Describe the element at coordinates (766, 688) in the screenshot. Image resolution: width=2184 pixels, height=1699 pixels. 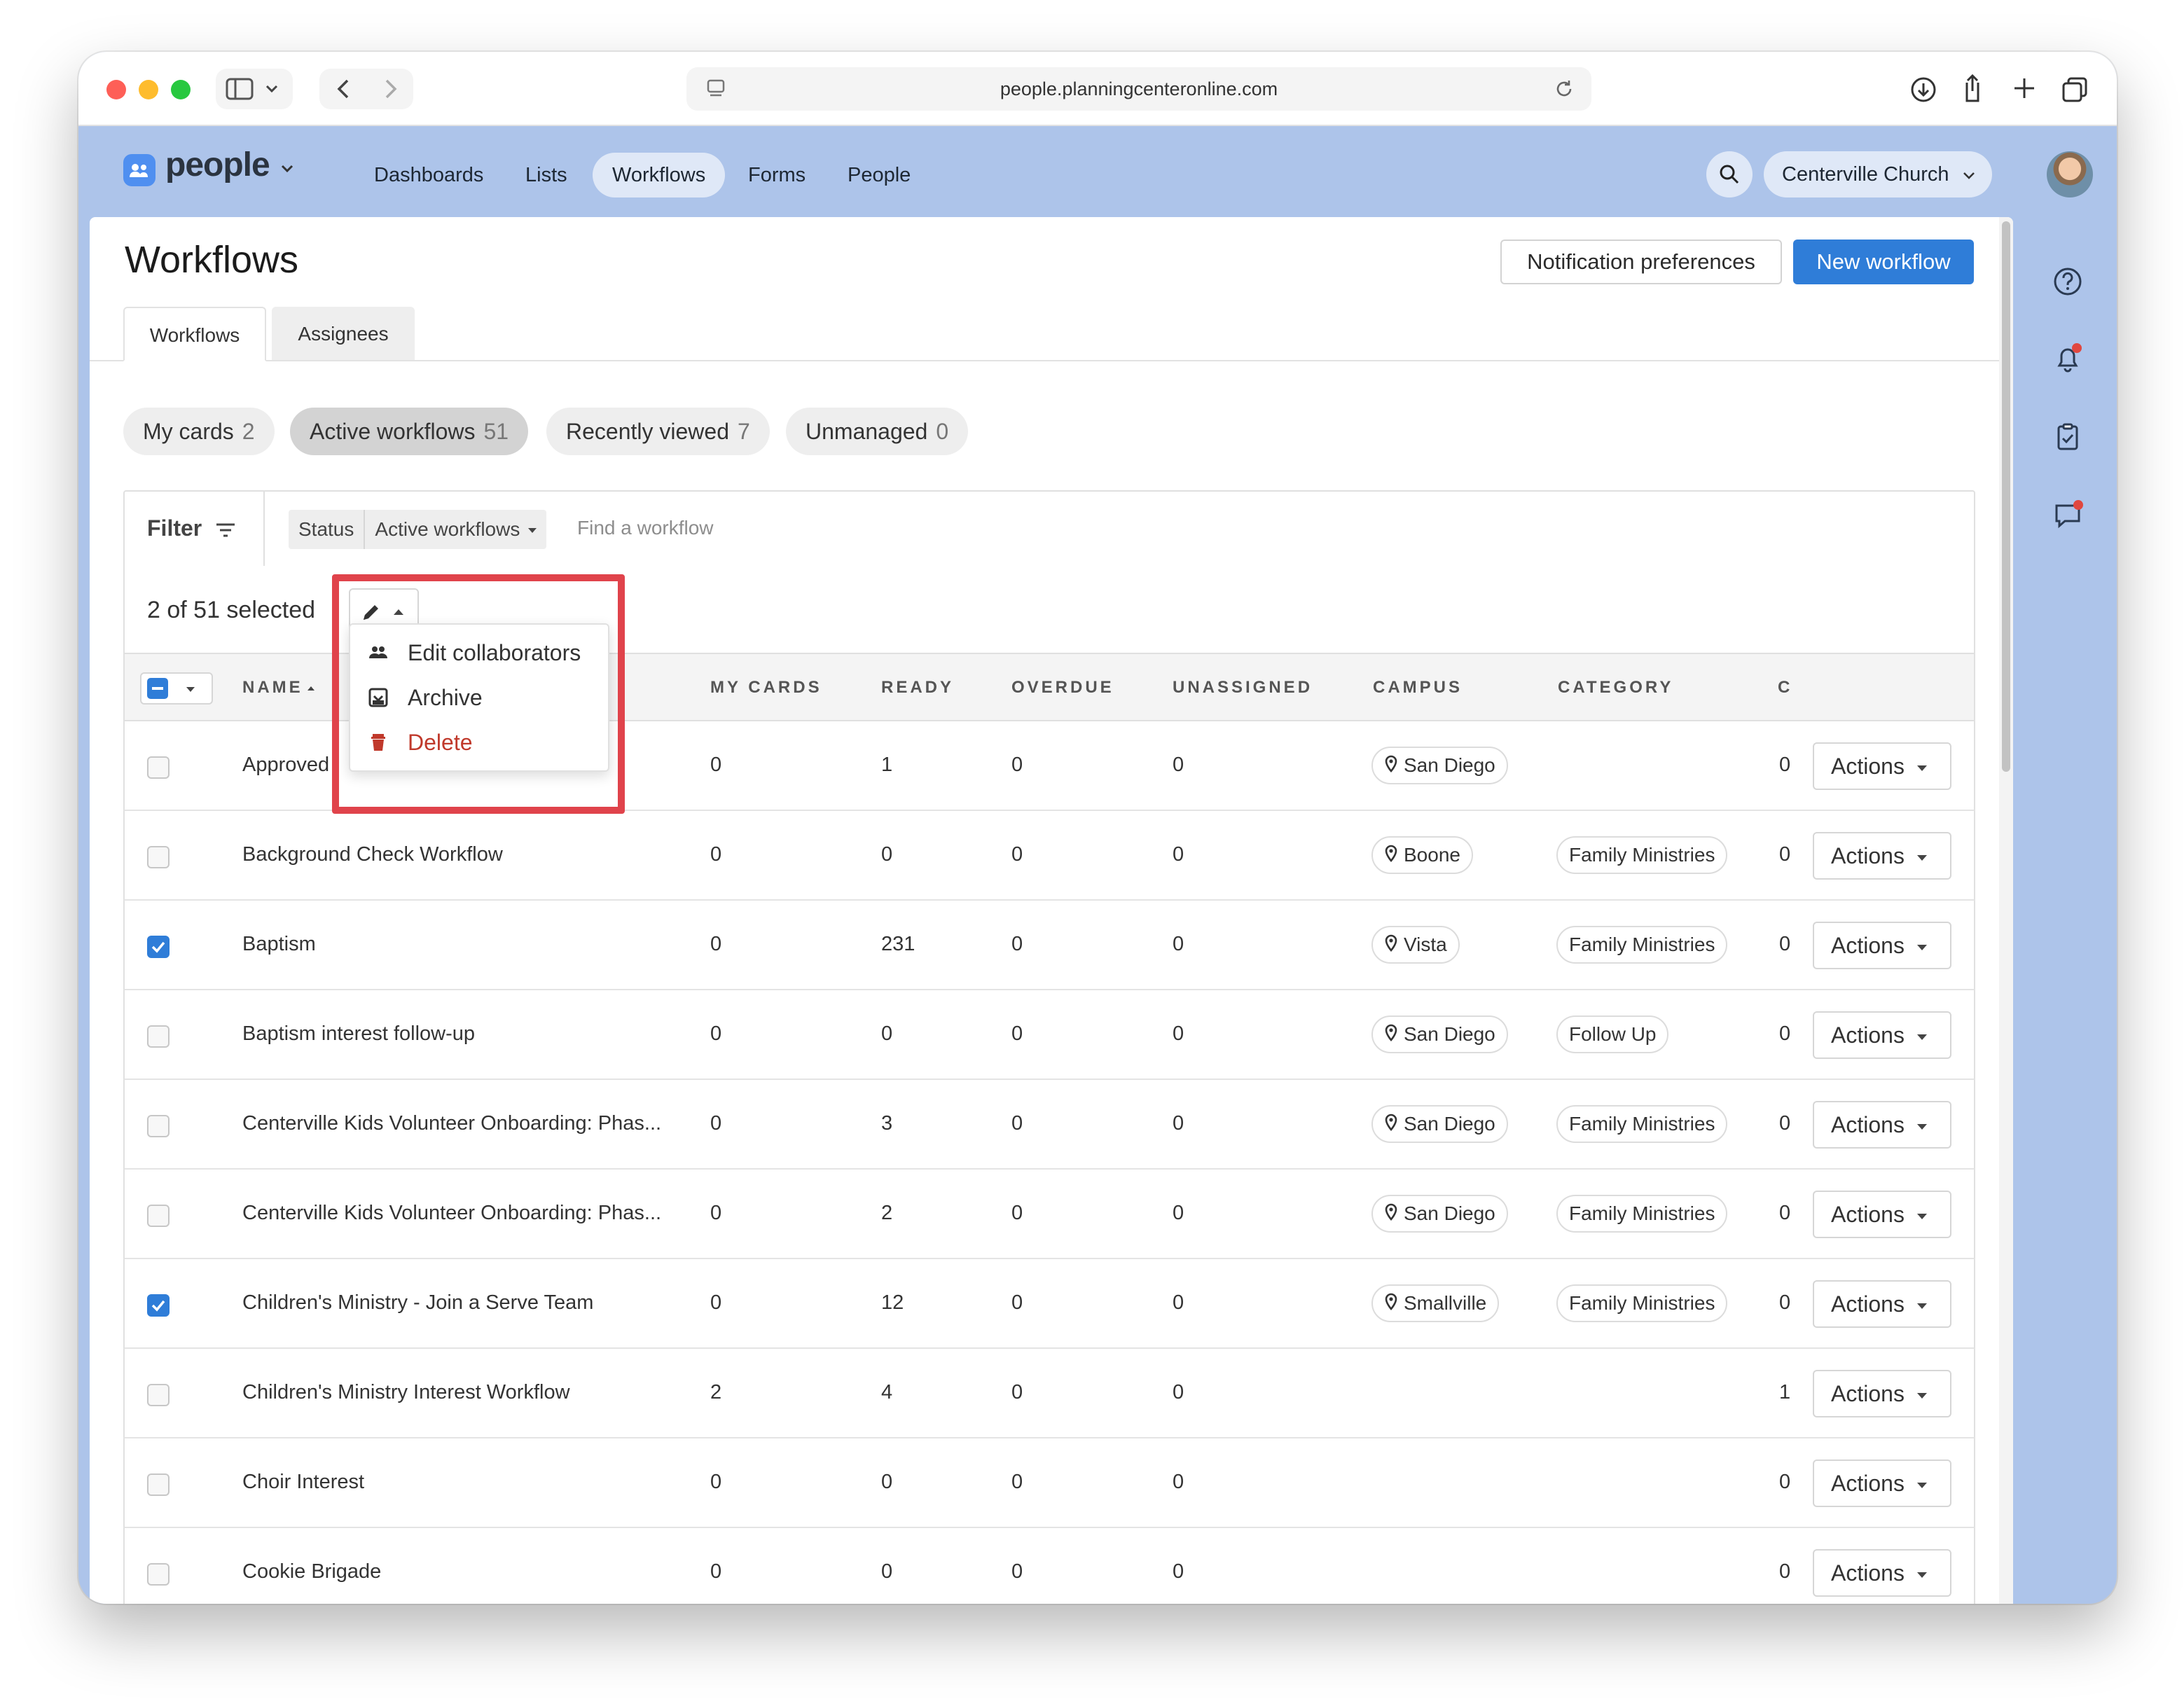
I see `col-my-cards: MY CARDS` at that location.